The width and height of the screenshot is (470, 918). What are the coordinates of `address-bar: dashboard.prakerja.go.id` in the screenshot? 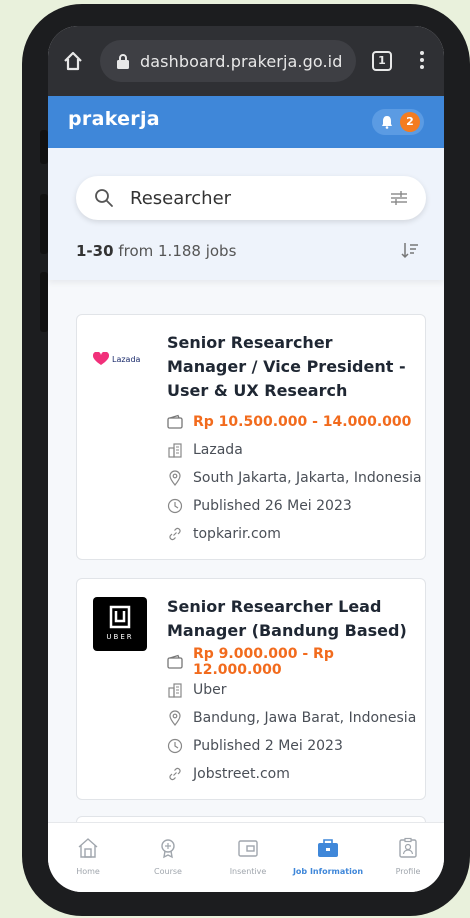 It's located at (228, 61).